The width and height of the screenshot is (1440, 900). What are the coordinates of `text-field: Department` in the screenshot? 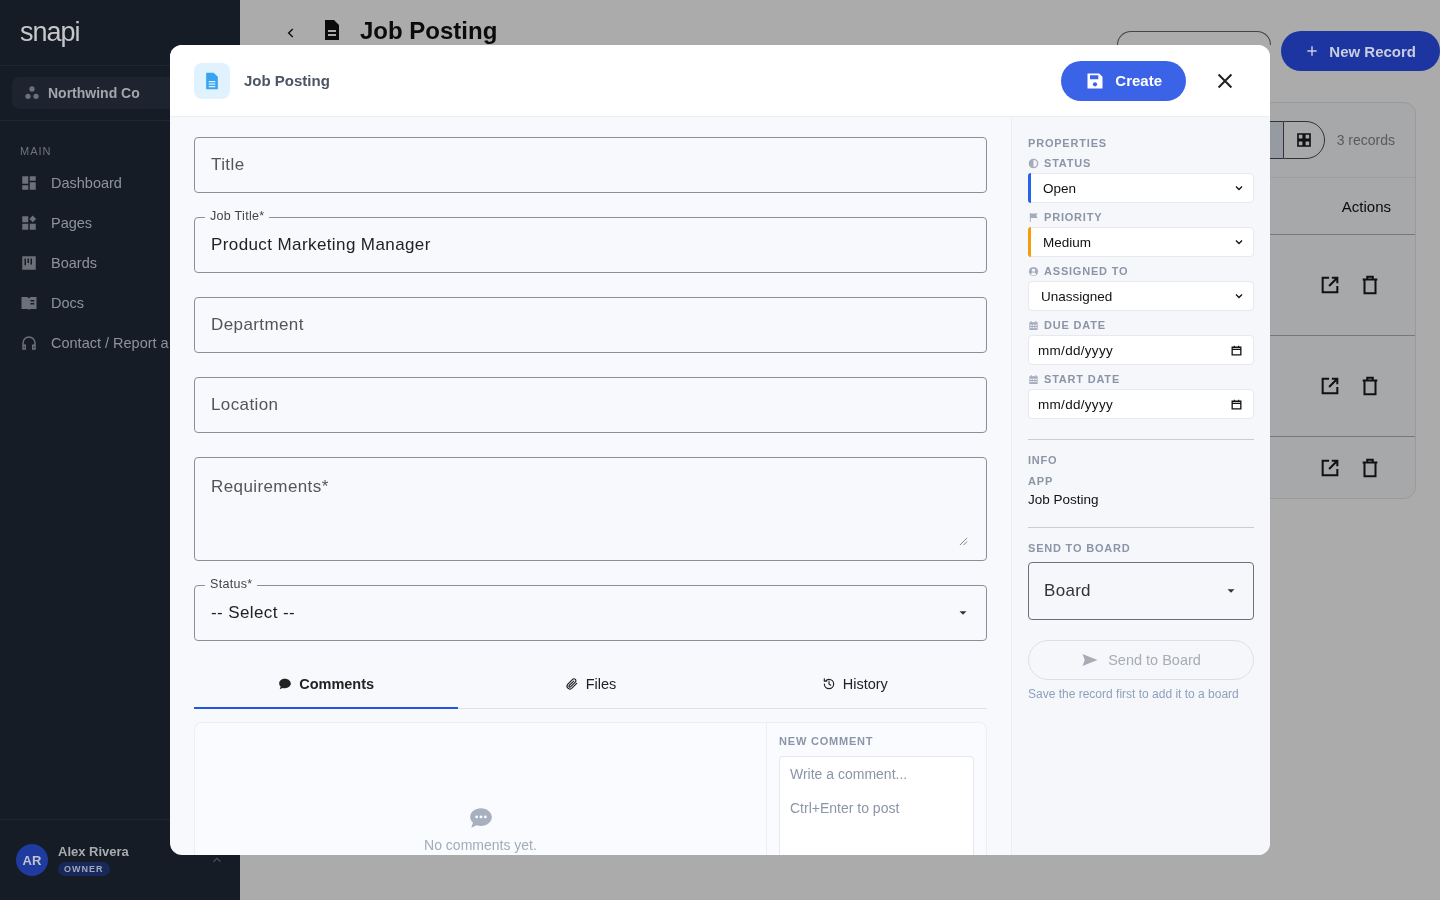 It's located at (590, 325).